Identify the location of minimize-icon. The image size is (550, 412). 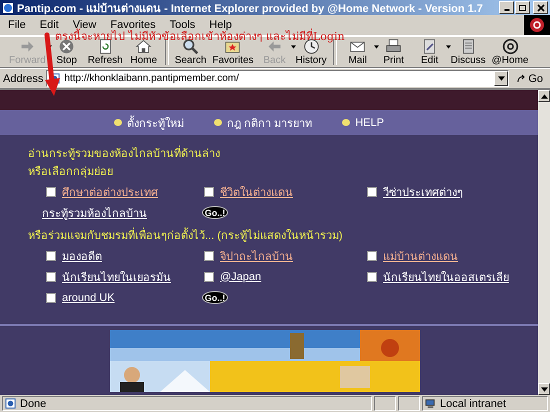
(507, 10).